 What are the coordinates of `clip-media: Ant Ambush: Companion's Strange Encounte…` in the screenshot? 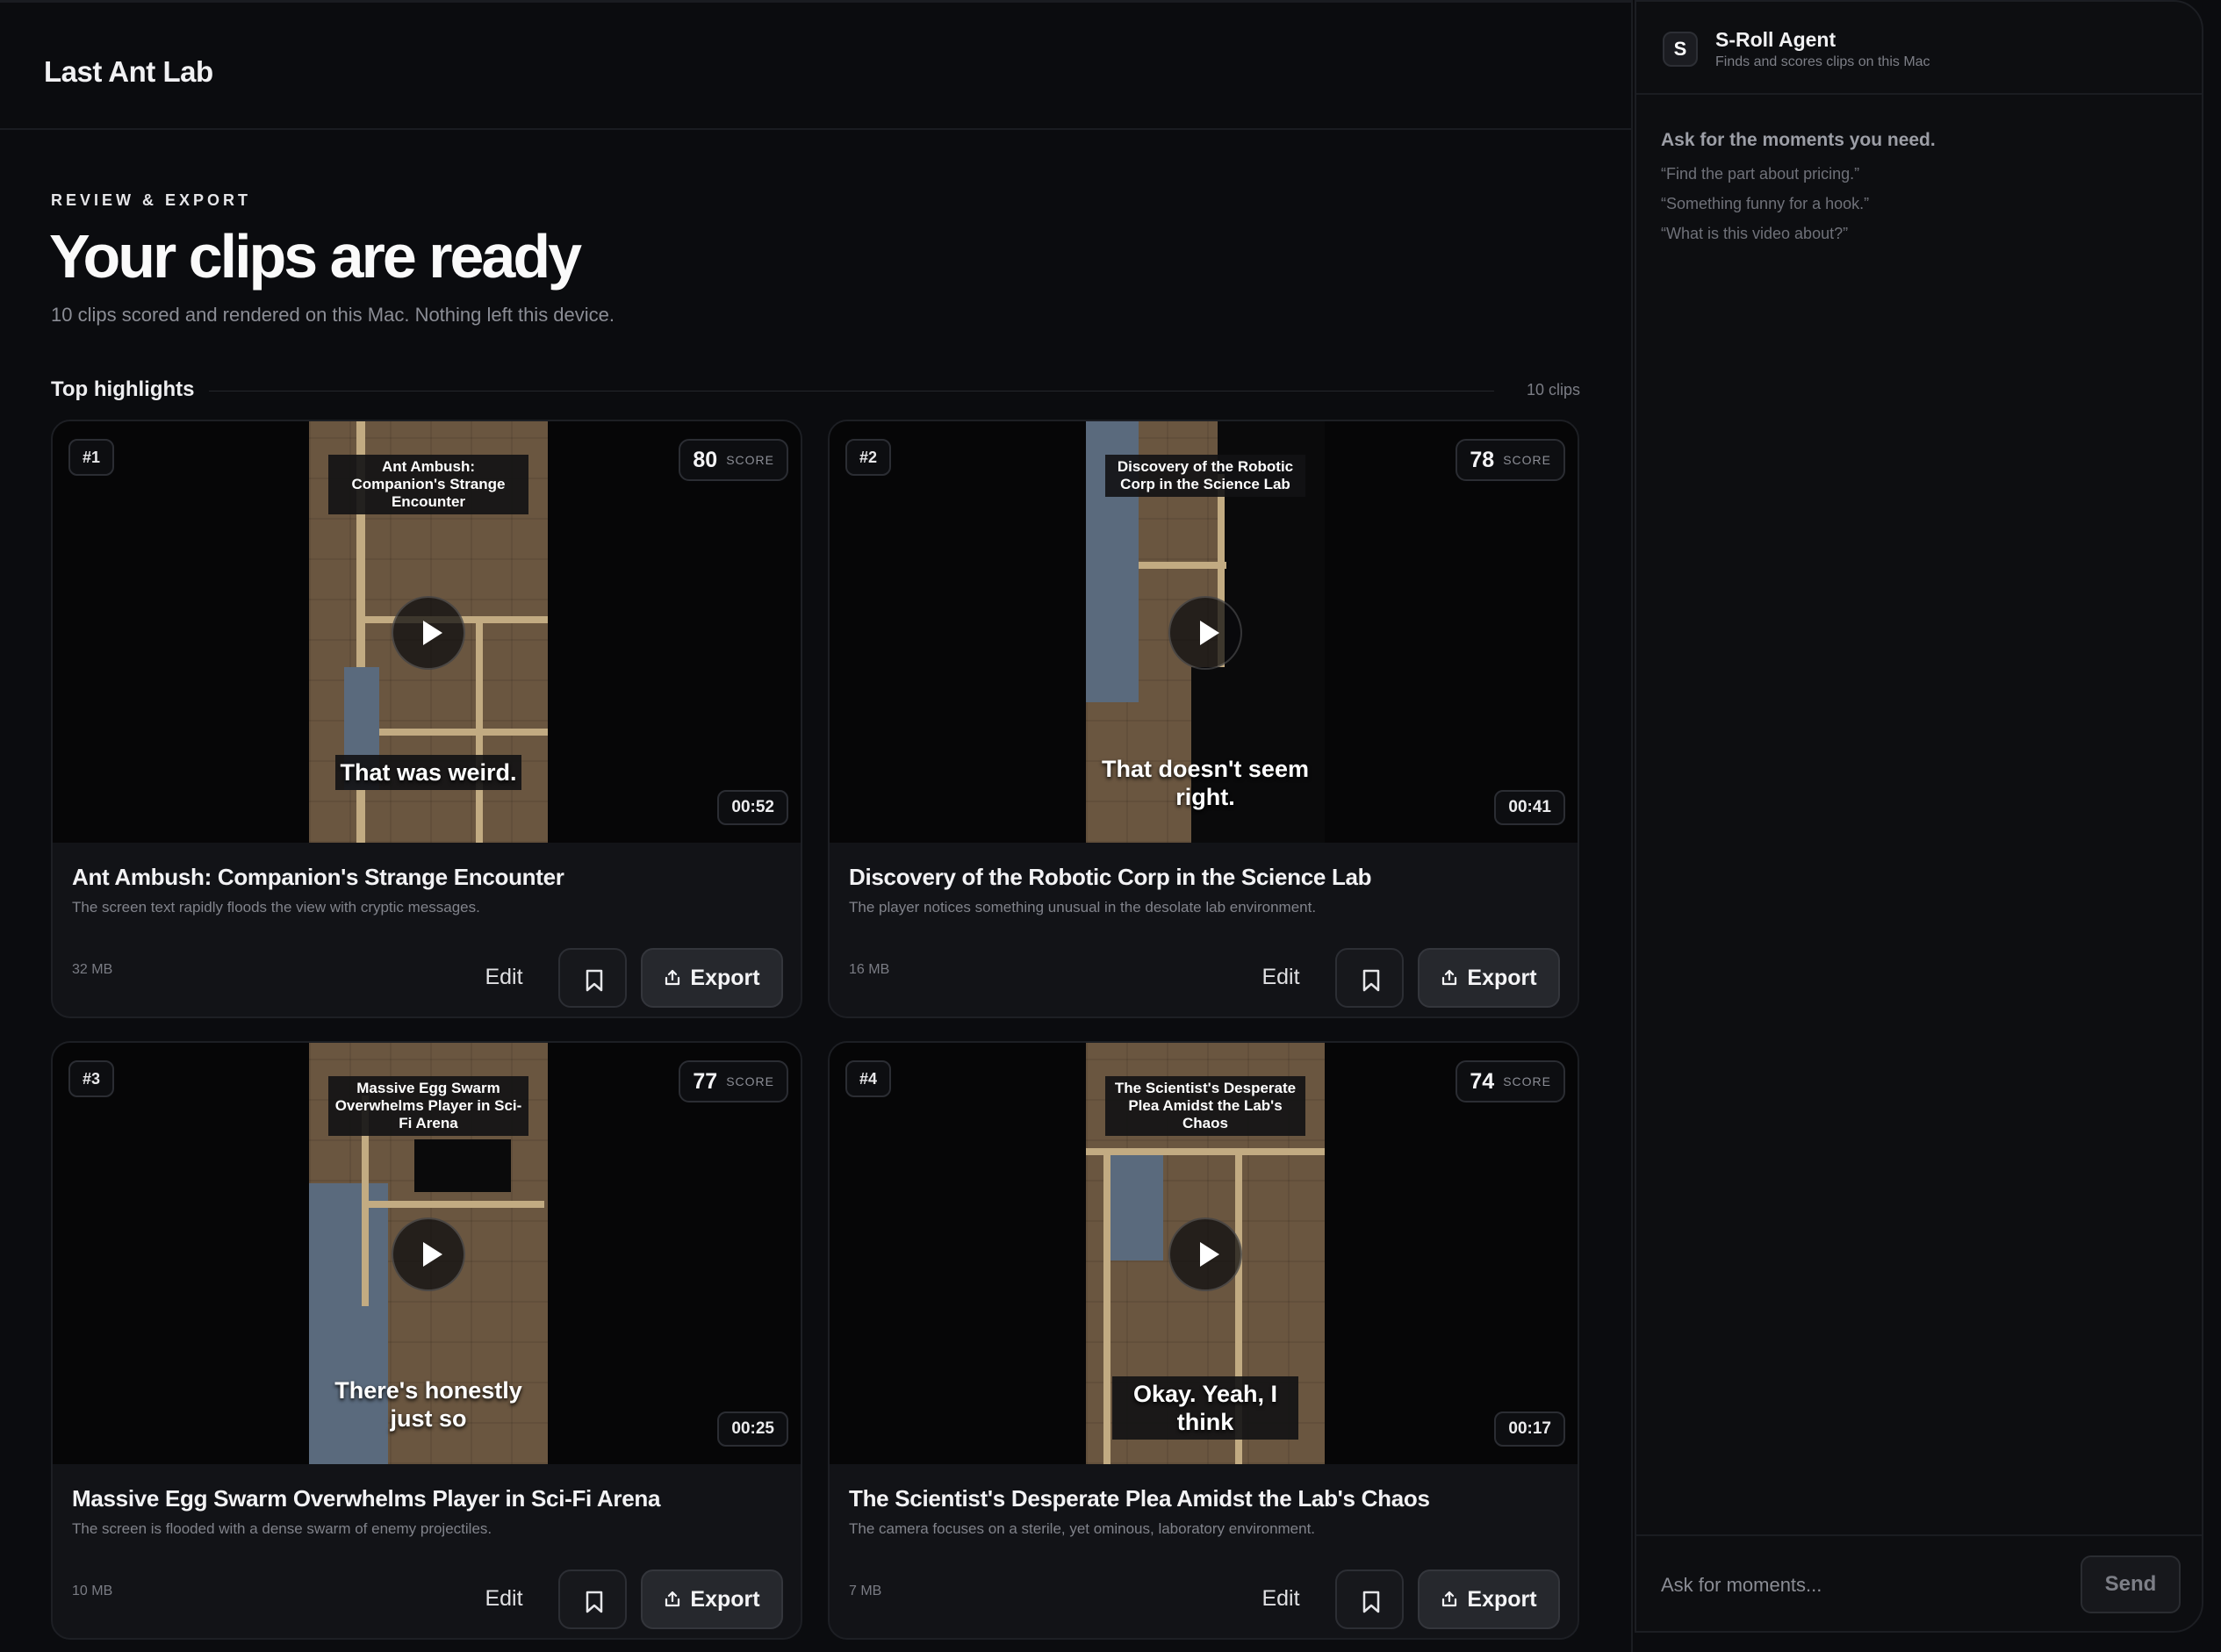 It's located at (427, 632).